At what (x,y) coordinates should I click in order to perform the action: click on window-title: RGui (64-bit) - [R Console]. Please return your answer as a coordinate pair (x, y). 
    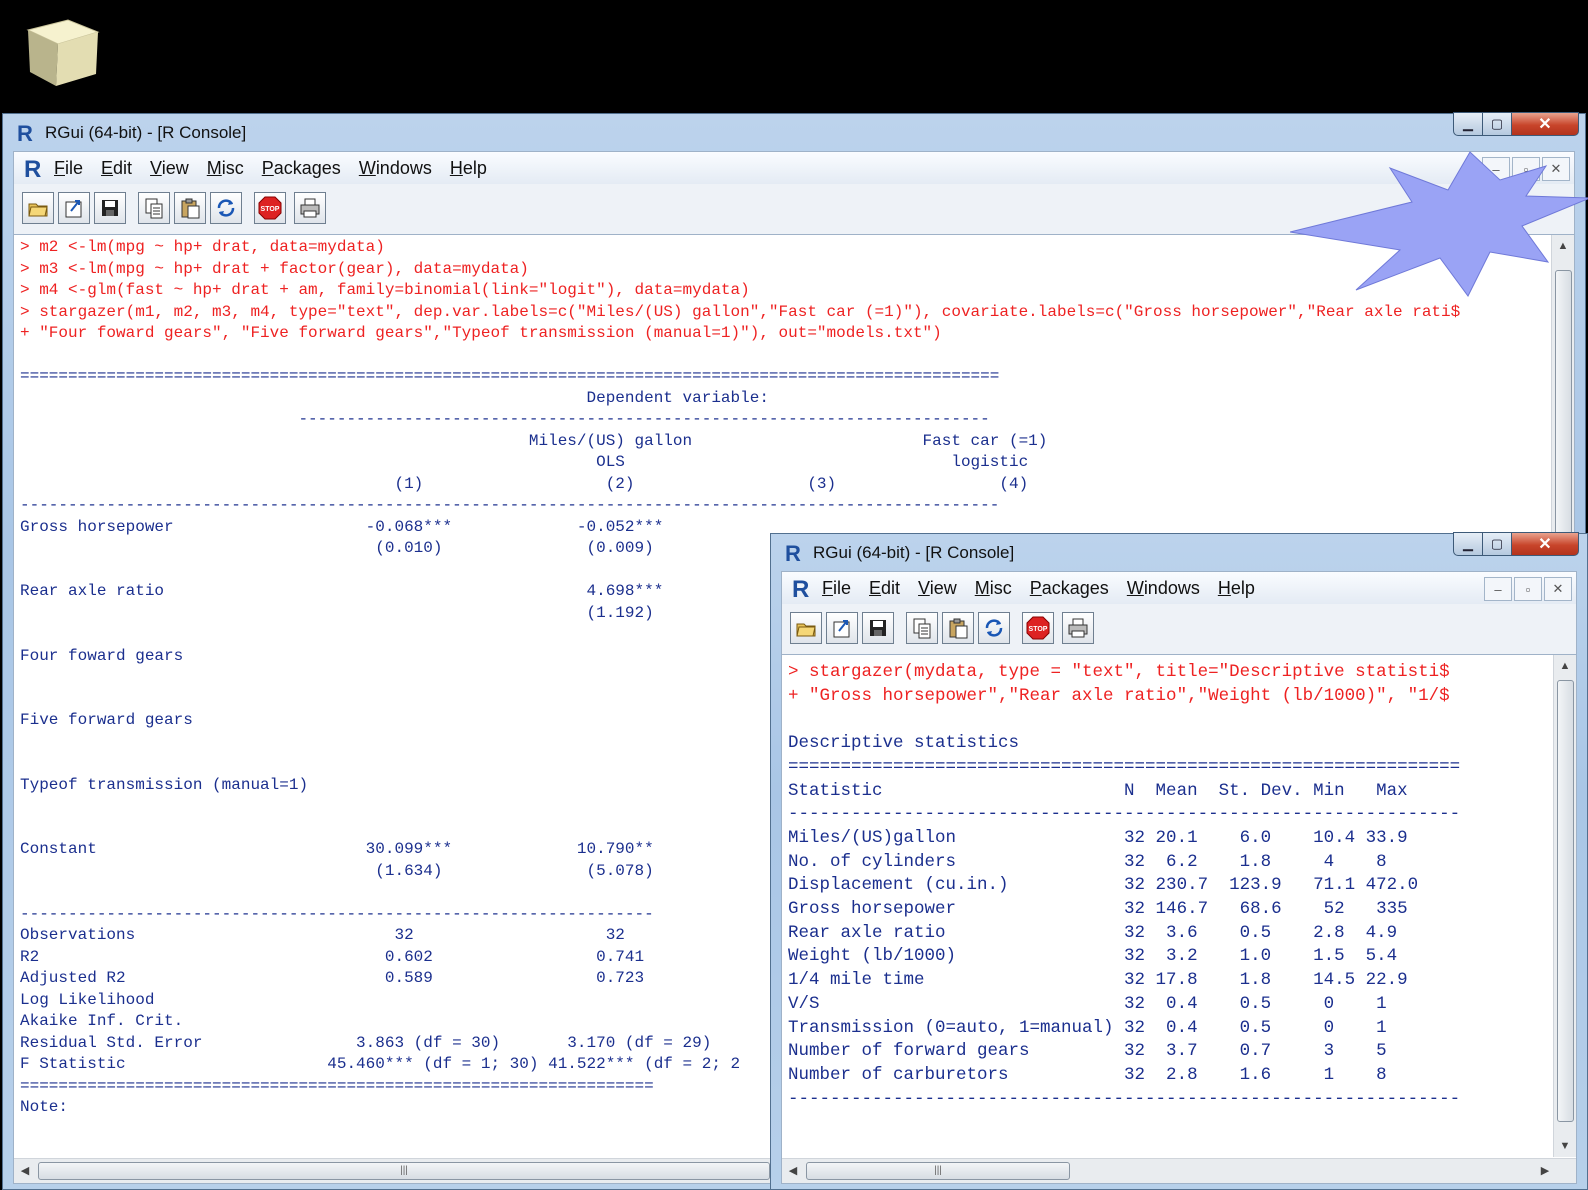
    Looking at the image, I should click on (146, 132).